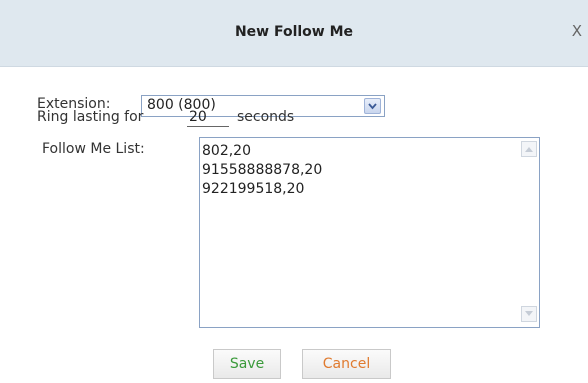 The height and width of the screenshot is (383, 588). I want to click on ring-unit-label: seconds, so click(266, 117).